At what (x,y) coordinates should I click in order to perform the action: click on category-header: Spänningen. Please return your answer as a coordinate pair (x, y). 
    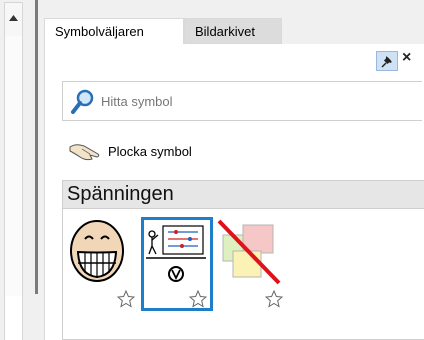
    Looking at the image, I should click on (243, 195).